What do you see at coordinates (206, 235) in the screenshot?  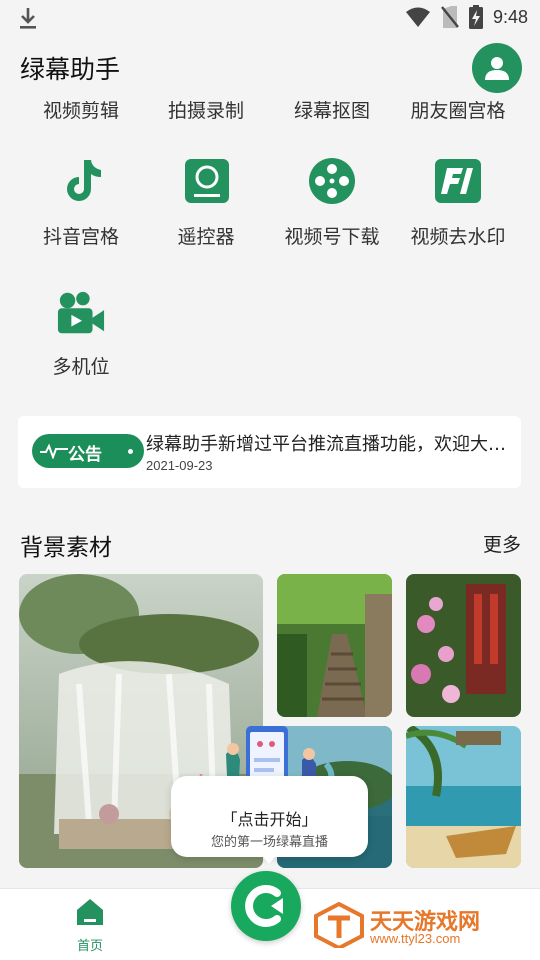 I see `tool-remote: 遥控器` at bounding box center [206, 235].